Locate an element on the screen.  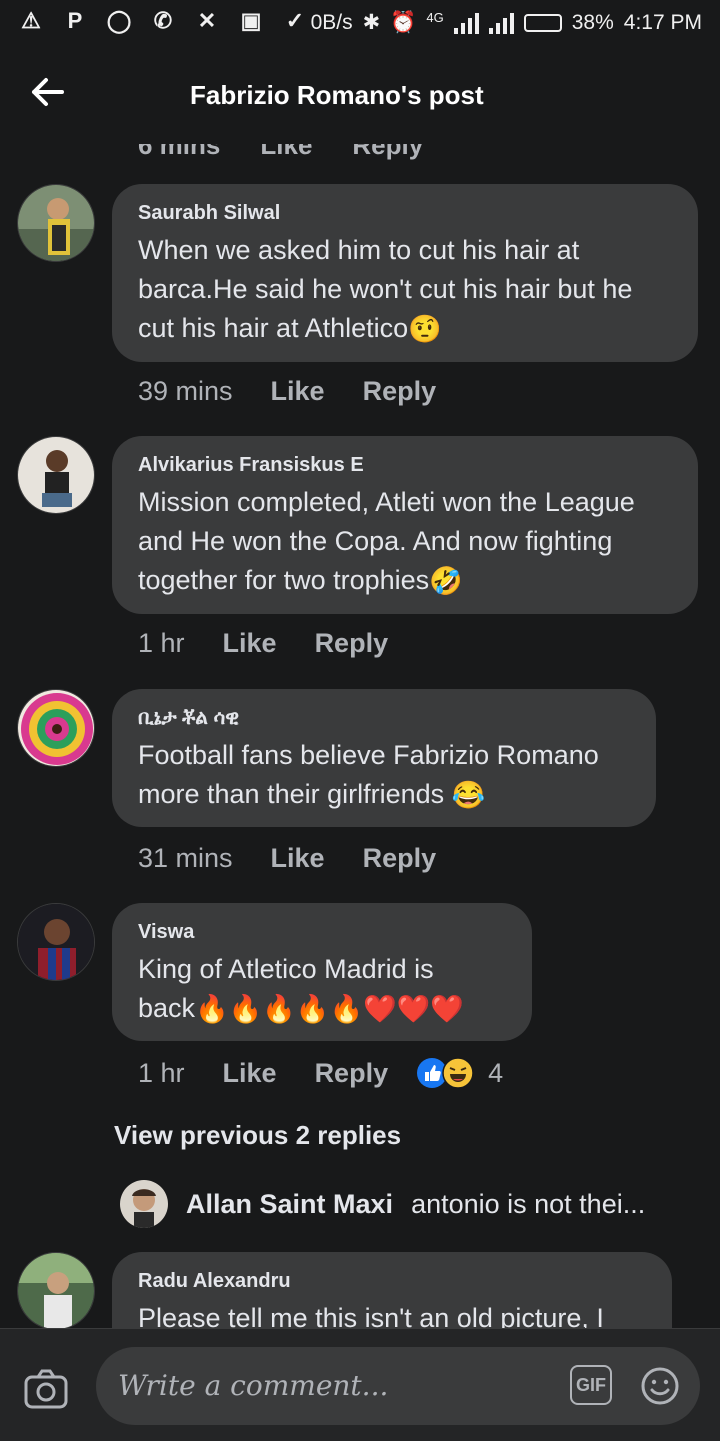
reply-author-name: Allan Saint Maxi is located at coordinates (289, 1204).